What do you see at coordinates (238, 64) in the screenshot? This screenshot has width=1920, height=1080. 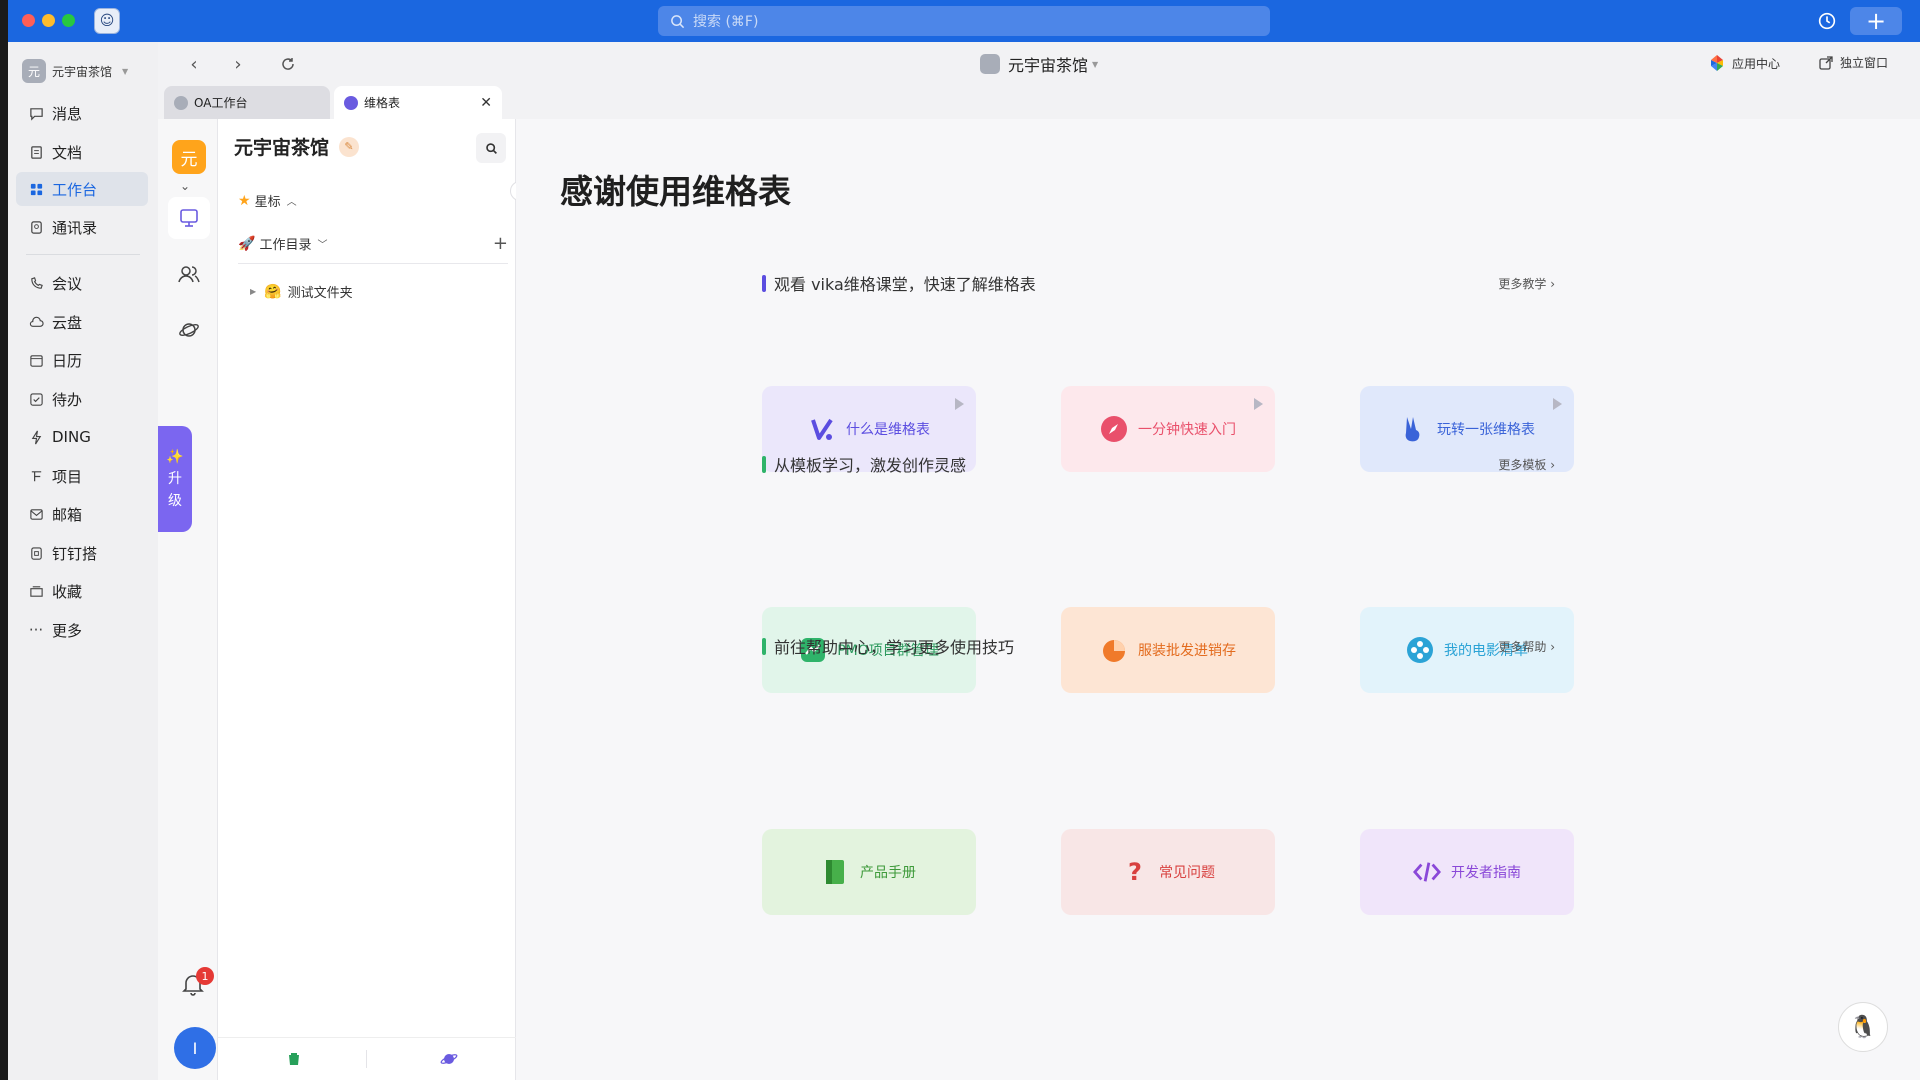 I see `forward-button: ›` at bounding box center [238, 64].